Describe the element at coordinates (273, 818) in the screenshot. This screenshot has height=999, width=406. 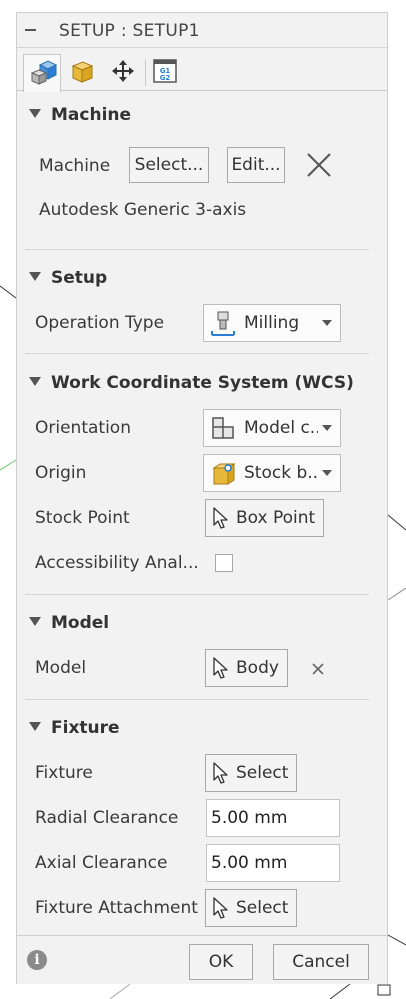
I see `radial-clearance-input` at that location.